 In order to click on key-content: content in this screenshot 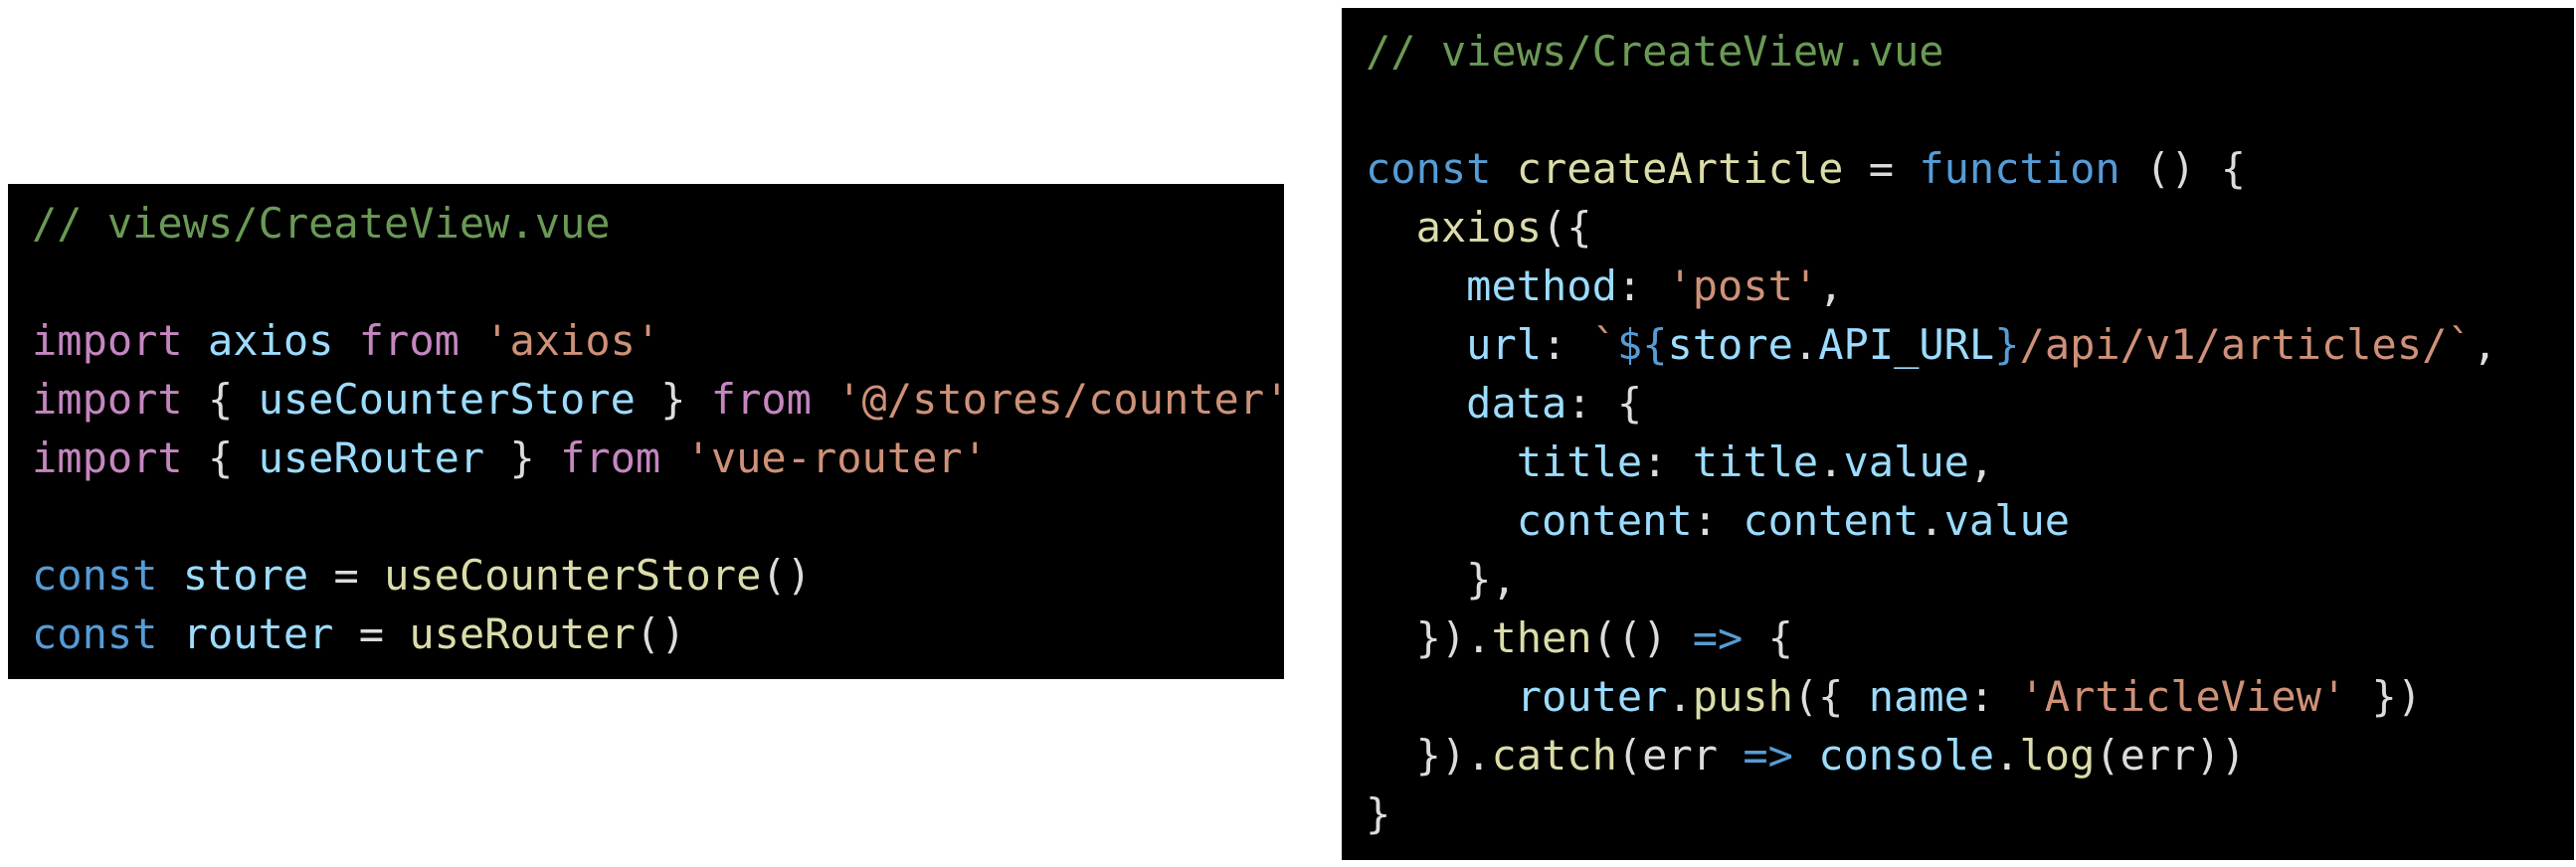, I will do `click(1604, 520)`.